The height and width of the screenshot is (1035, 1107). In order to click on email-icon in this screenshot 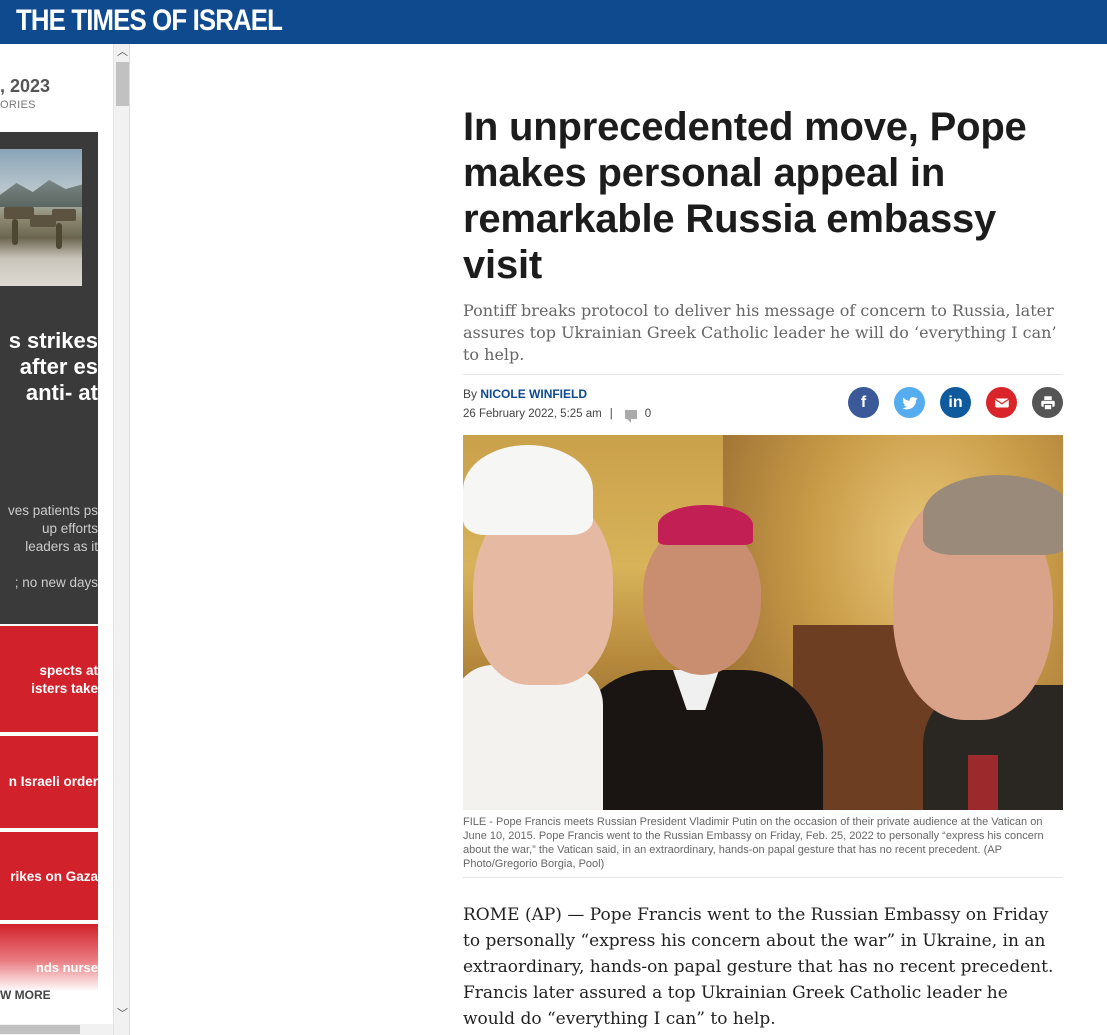, I will do `click(1001, 402)`.